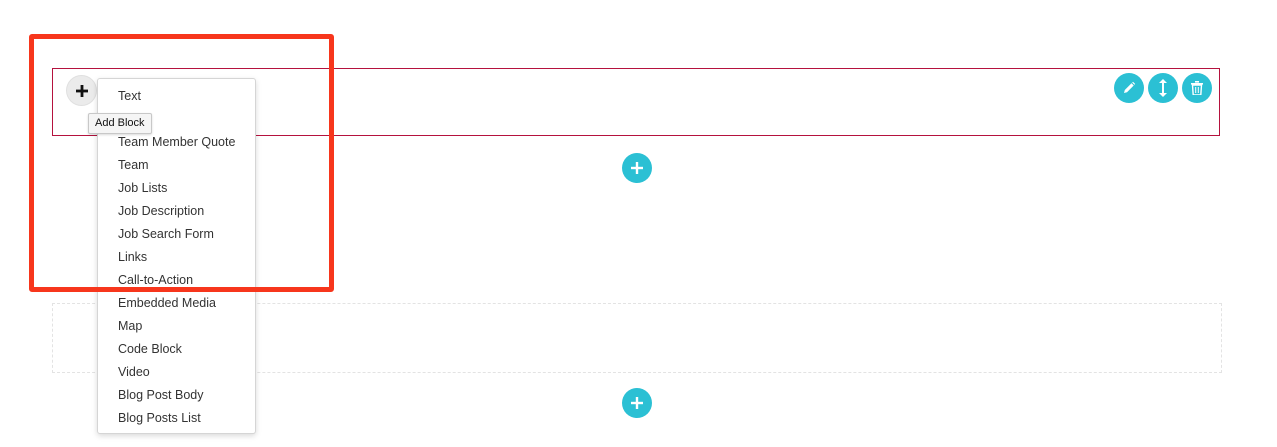 This screenshot has height=447, width=1277. What do you see at coordinates (176, 142) in the screenshot?
I see `menu-item-team-member-quote: Team Member Quote` at bounding box center [176, 142].